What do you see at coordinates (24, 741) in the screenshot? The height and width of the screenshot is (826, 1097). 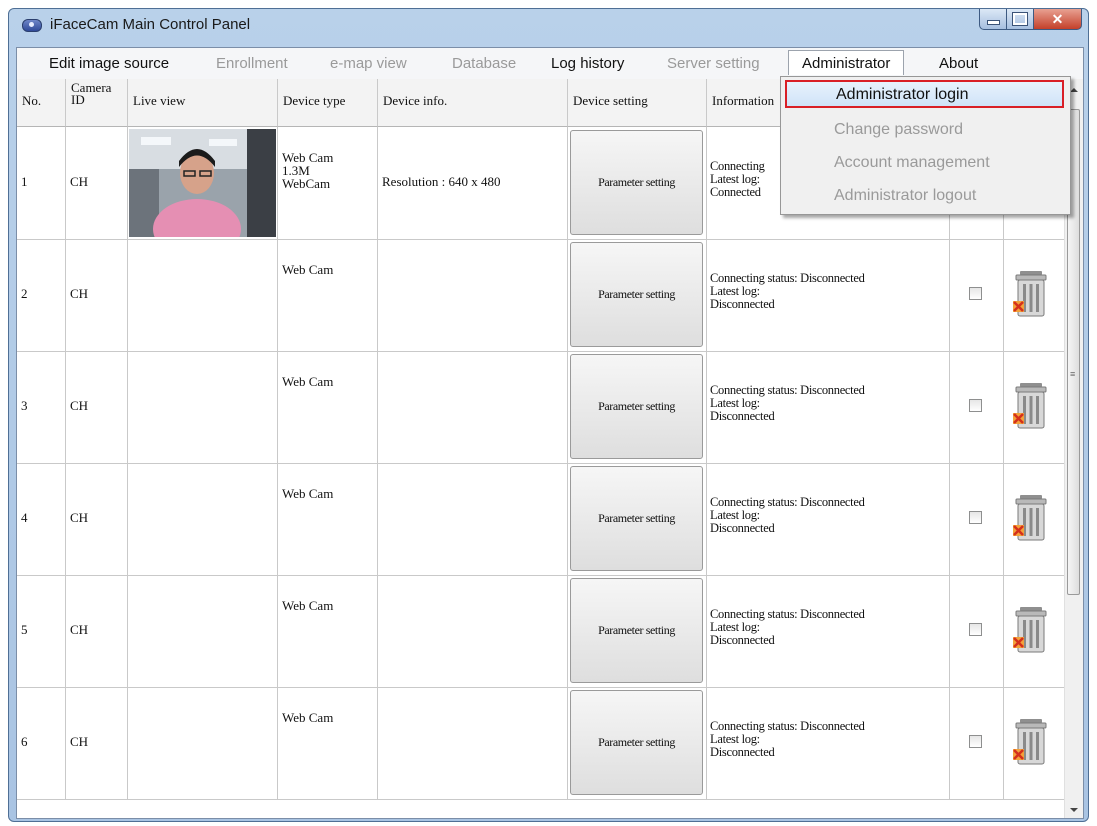 I see `row-number: 6` at bounding box center [24, 741].